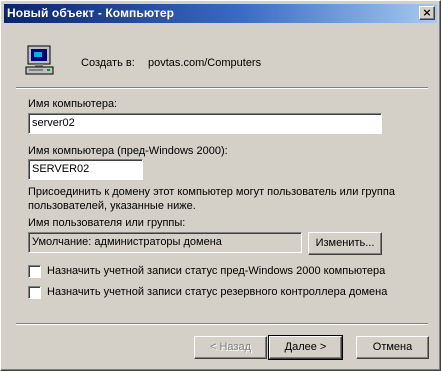 This screenshot has width=441, height=371. Describe the element at coordinates (128, 151) in the screenshot. I see `pre2000-name-label: Имя компьютера (пред-Windows 2000):` at that location.